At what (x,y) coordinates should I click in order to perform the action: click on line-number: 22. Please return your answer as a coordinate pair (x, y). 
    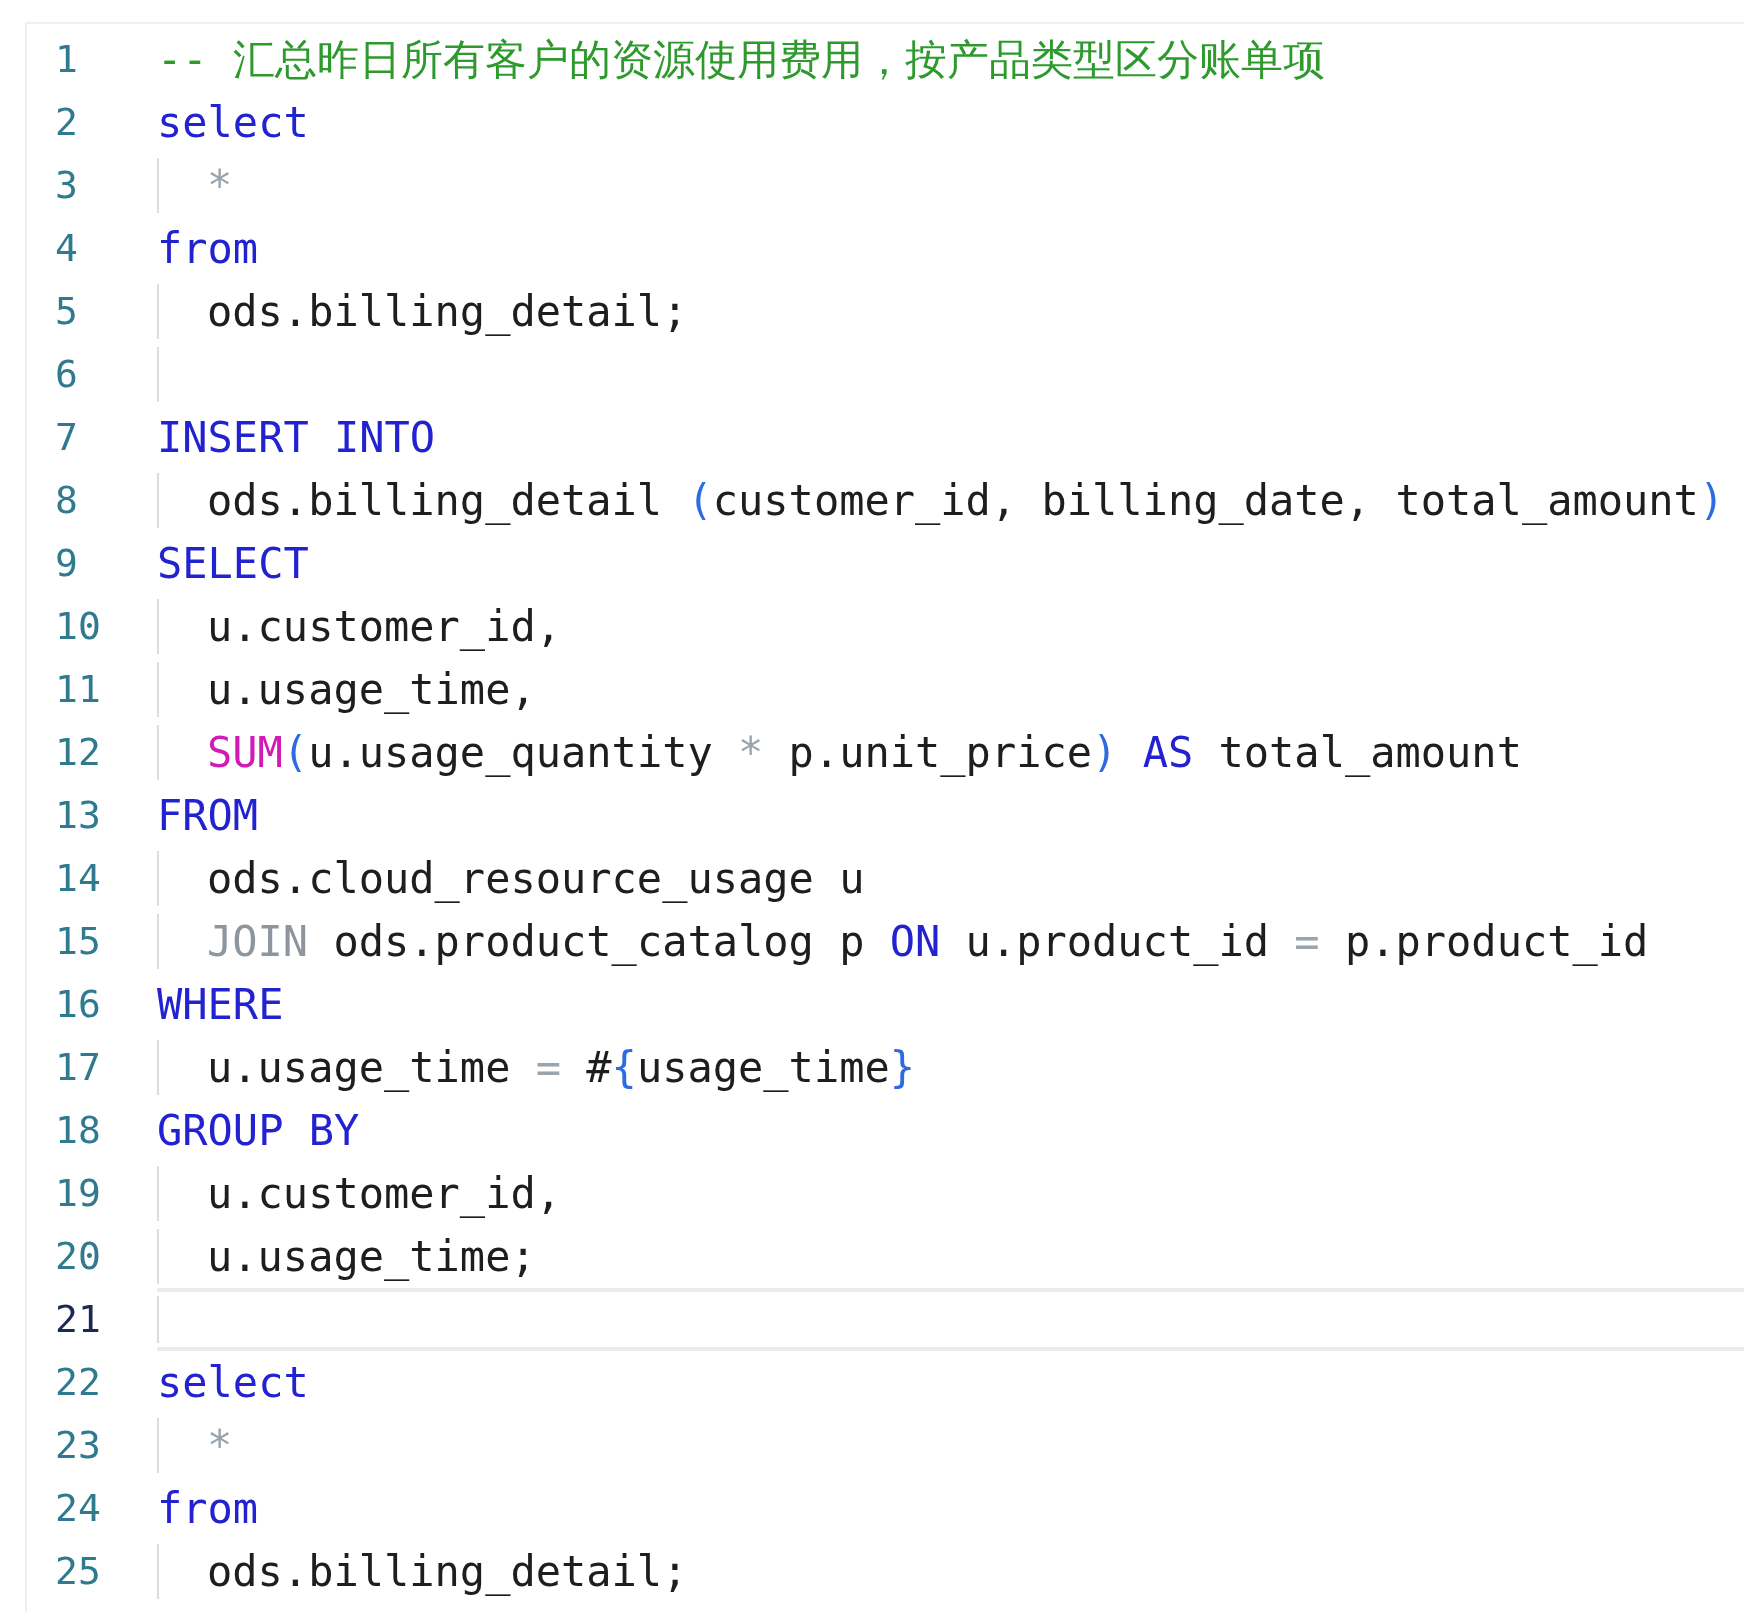
    Looking at the image, I should click on (78, 1382).